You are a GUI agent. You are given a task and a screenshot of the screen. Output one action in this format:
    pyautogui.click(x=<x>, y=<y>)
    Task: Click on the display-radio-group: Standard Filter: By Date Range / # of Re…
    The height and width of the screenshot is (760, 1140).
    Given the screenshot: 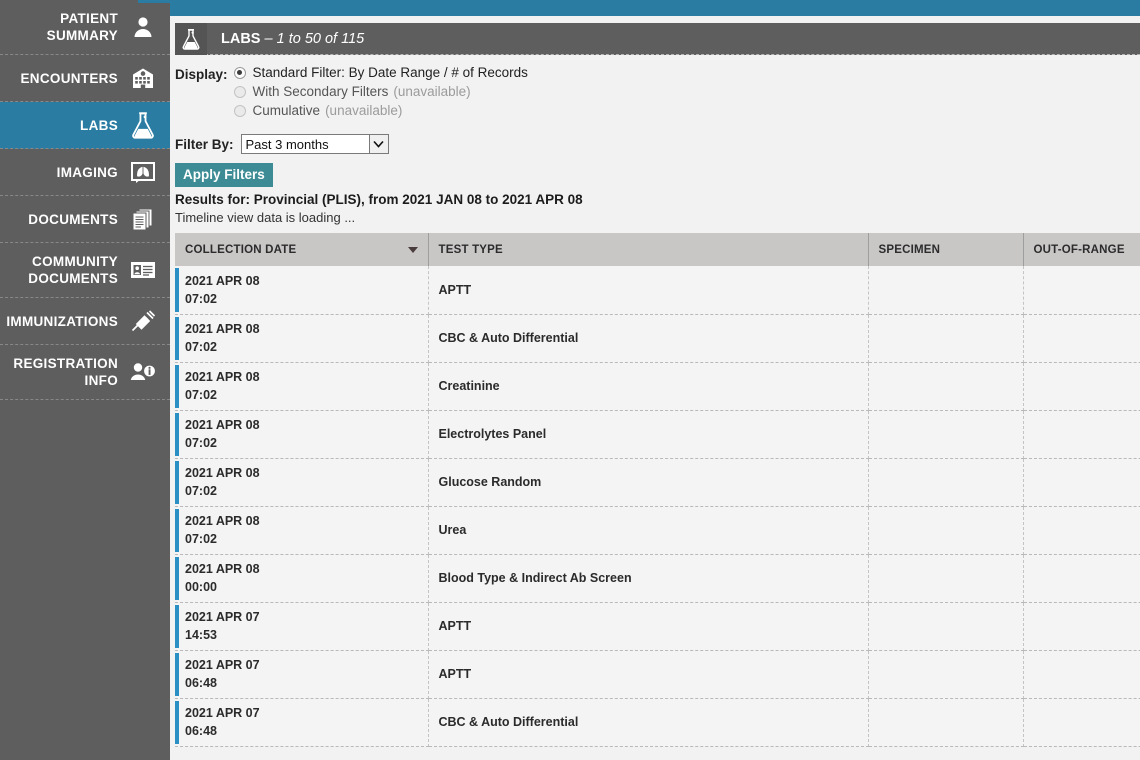 What is the action you would take?
    pyautogui.click(x=380, y=91)
    